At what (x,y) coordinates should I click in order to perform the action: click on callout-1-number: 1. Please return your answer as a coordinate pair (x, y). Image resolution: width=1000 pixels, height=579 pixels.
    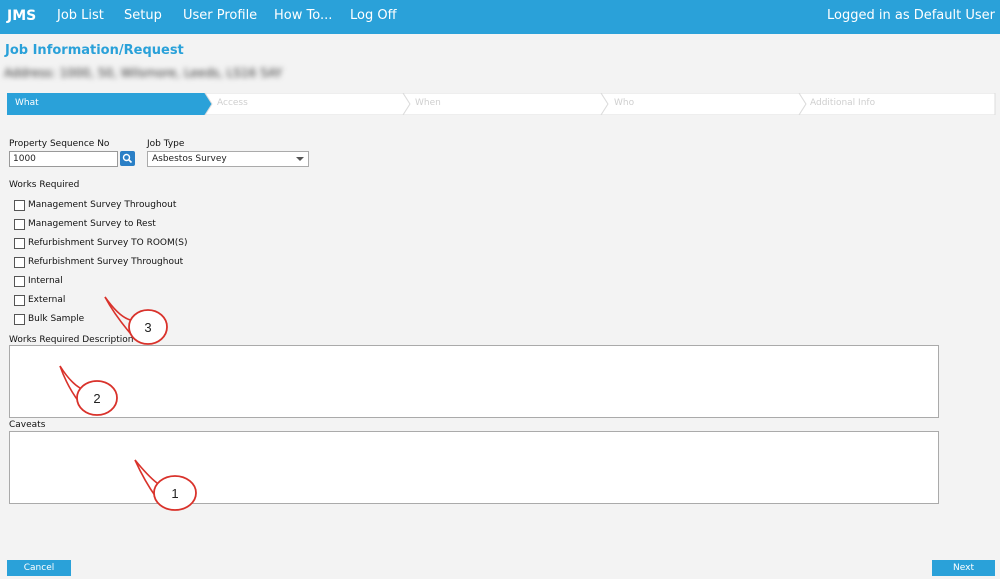
    Looking at the image, I should click on (174, 493).